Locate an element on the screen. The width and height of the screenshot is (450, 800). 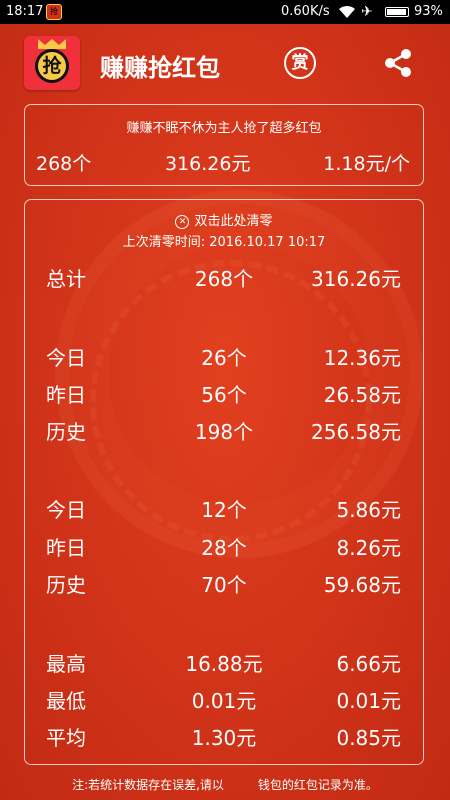
row-amount: 26.58元 is located at coordinates (362, 395).